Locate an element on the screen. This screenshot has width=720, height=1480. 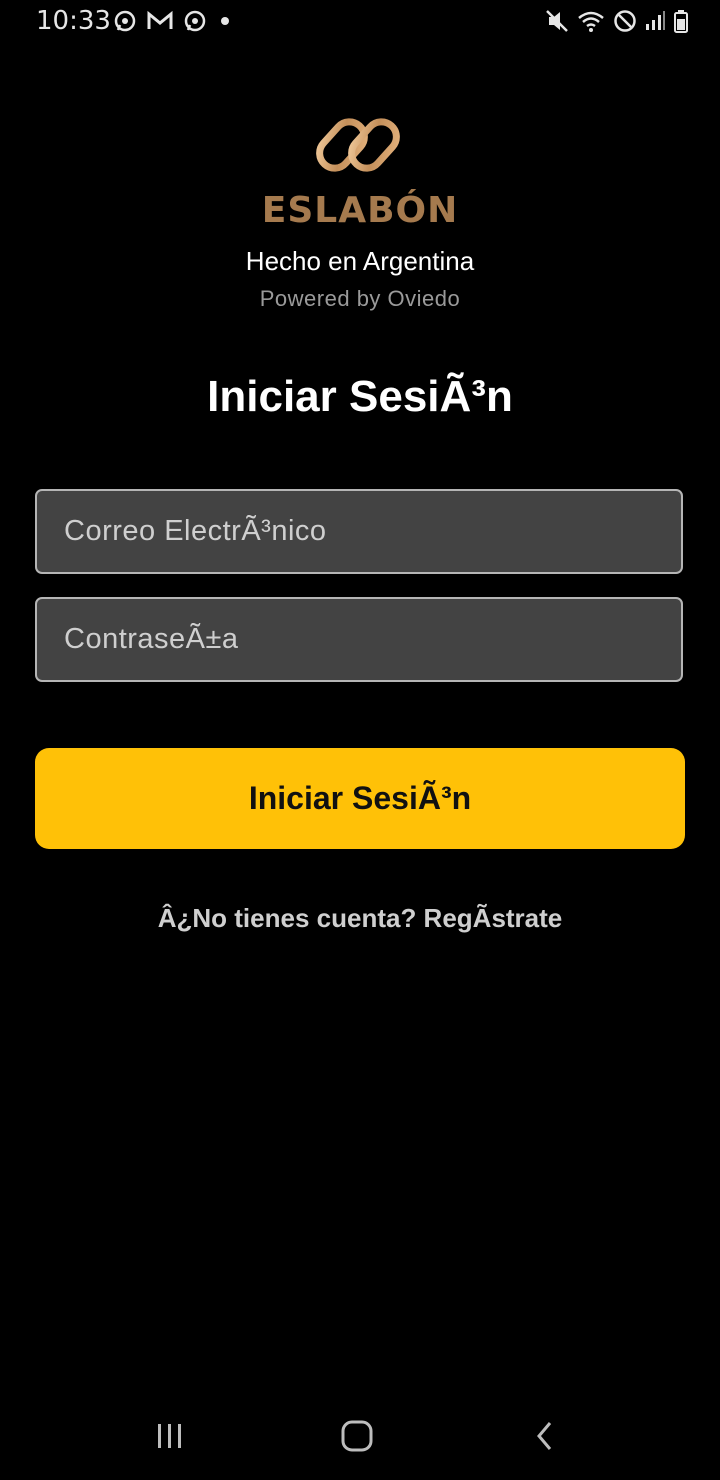
home-button is located at coordinates (357, 1438).